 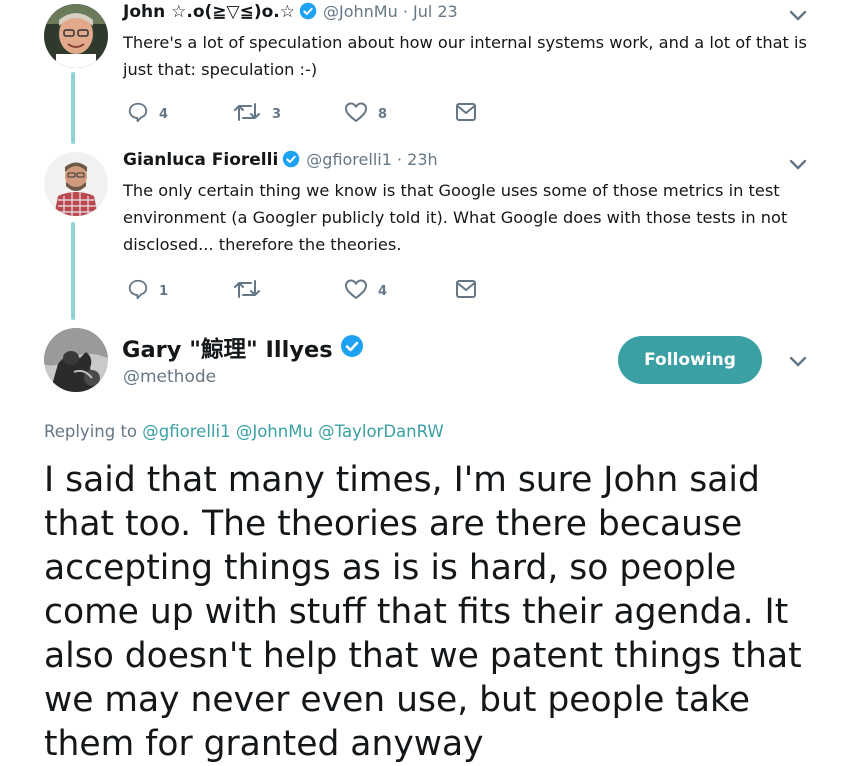 What do you see at coordinates (430, 11) in the screenshot?
I see `tweet-timestamp: · Jul 23` at bounding box center [430, 11].